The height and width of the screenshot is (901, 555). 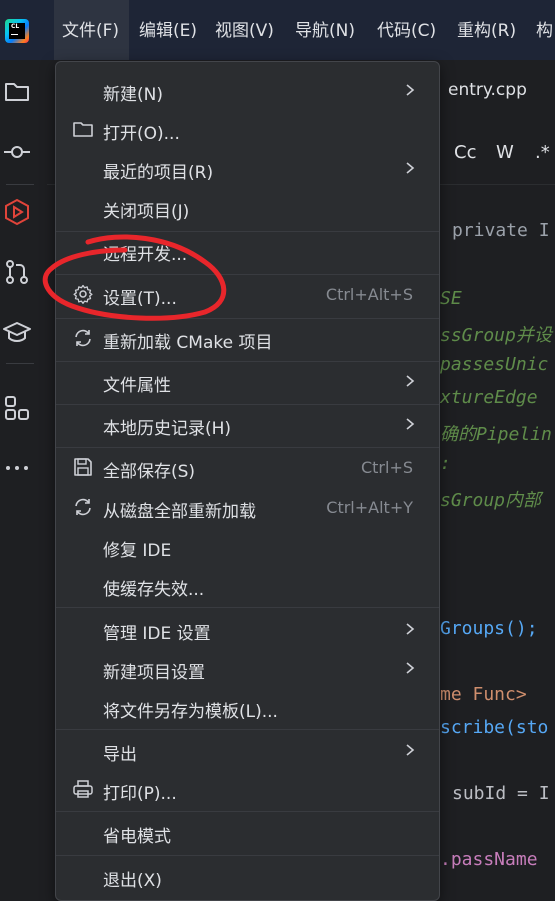 I want to click on code-line: private I, so click(x=501, y=230).